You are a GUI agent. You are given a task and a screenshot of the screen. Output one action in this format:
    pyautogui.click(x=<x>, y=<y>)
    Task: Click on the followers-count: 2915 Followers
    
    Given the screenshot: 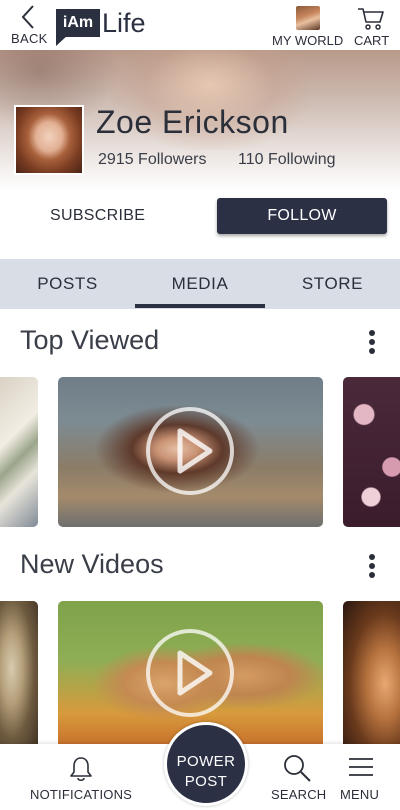 What is the action you would take?
    pyautogui.click(x=152, y=160)
    